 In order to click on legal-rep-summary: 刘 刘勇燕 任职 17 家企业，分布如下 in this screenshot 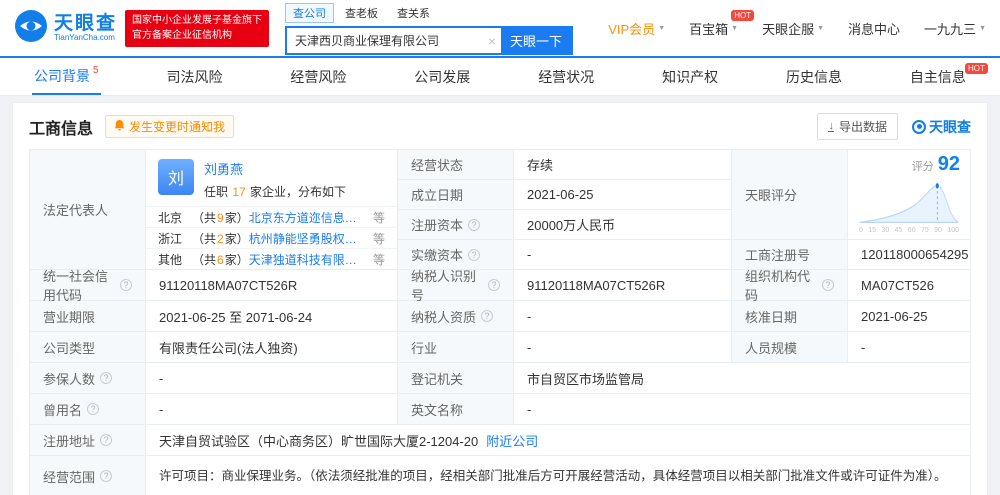, I will do `click(271, 178)`.